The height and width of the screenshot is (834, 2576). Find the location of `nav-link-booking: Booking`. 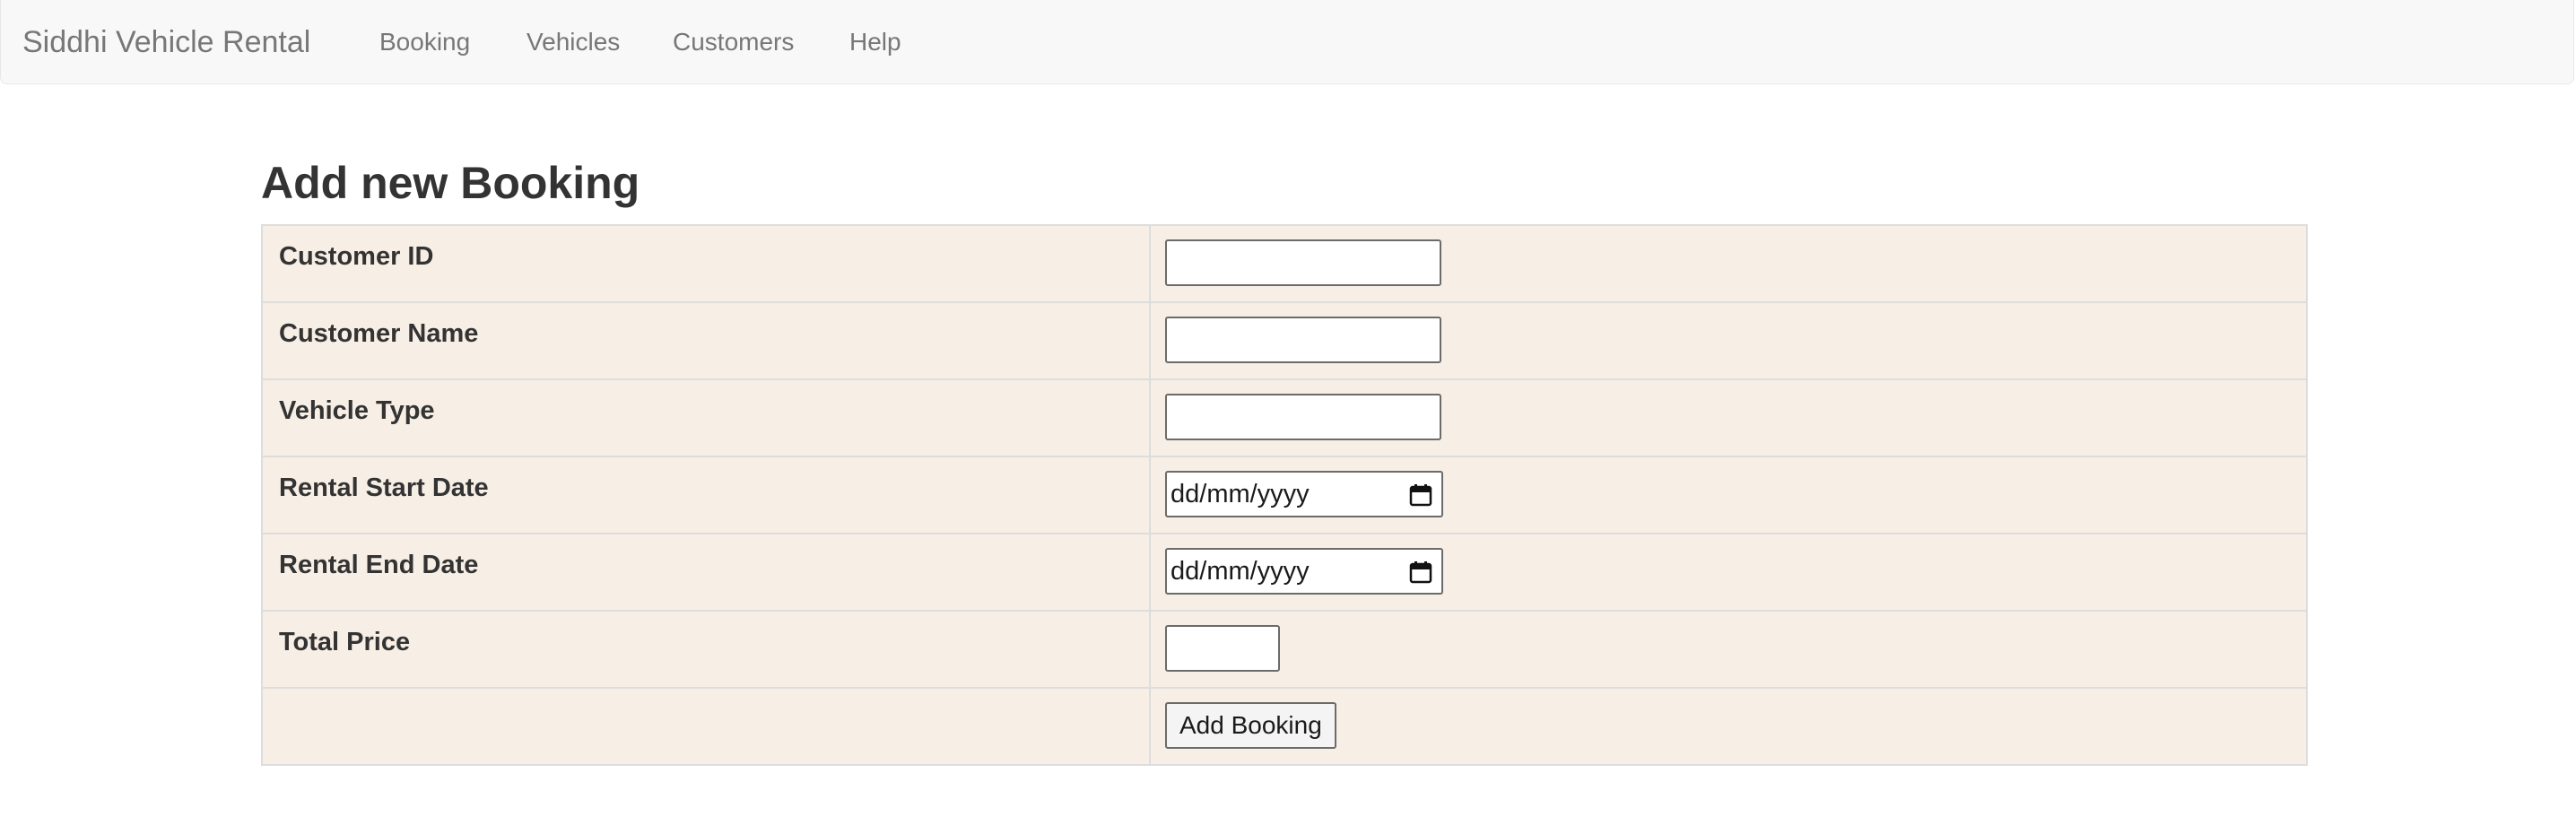

nav-link-booking: Booking is located at coordinates (424, 42).